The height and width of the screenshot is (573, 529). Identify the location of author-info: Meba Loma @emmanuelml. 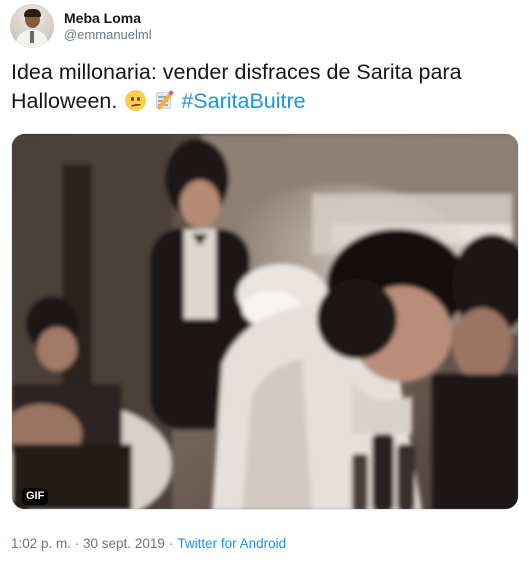
(108, 26).